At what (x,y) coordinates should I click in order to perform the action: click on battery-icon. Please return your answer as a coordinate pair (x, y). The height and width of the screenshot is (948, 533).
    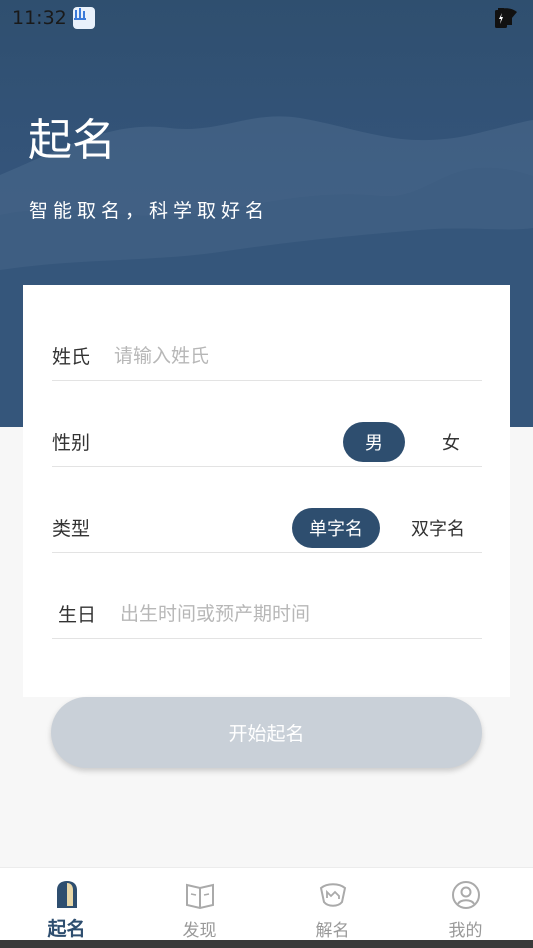
    Looking at the image, I should click on (501, 18).